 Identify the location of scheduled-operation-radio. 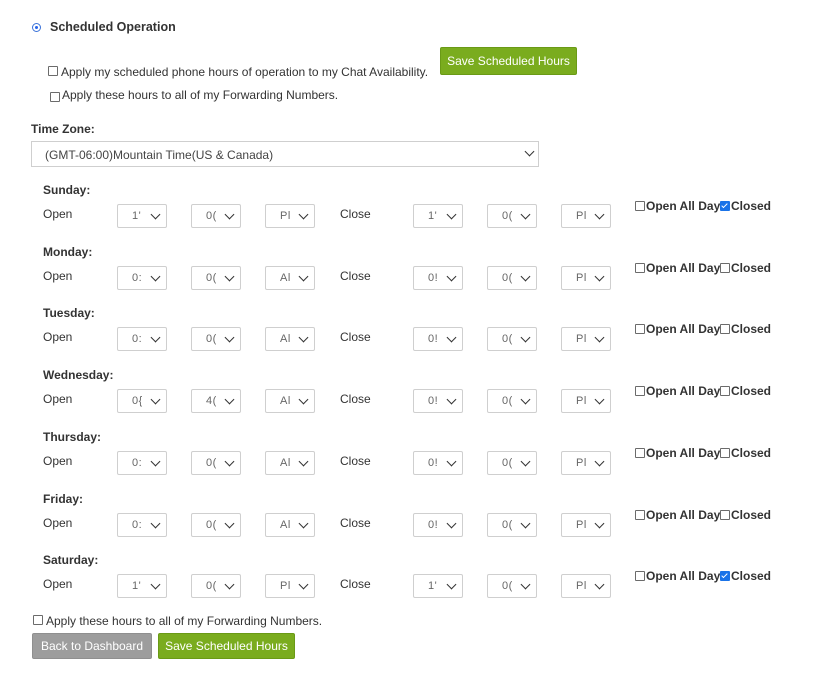
(36, 27).